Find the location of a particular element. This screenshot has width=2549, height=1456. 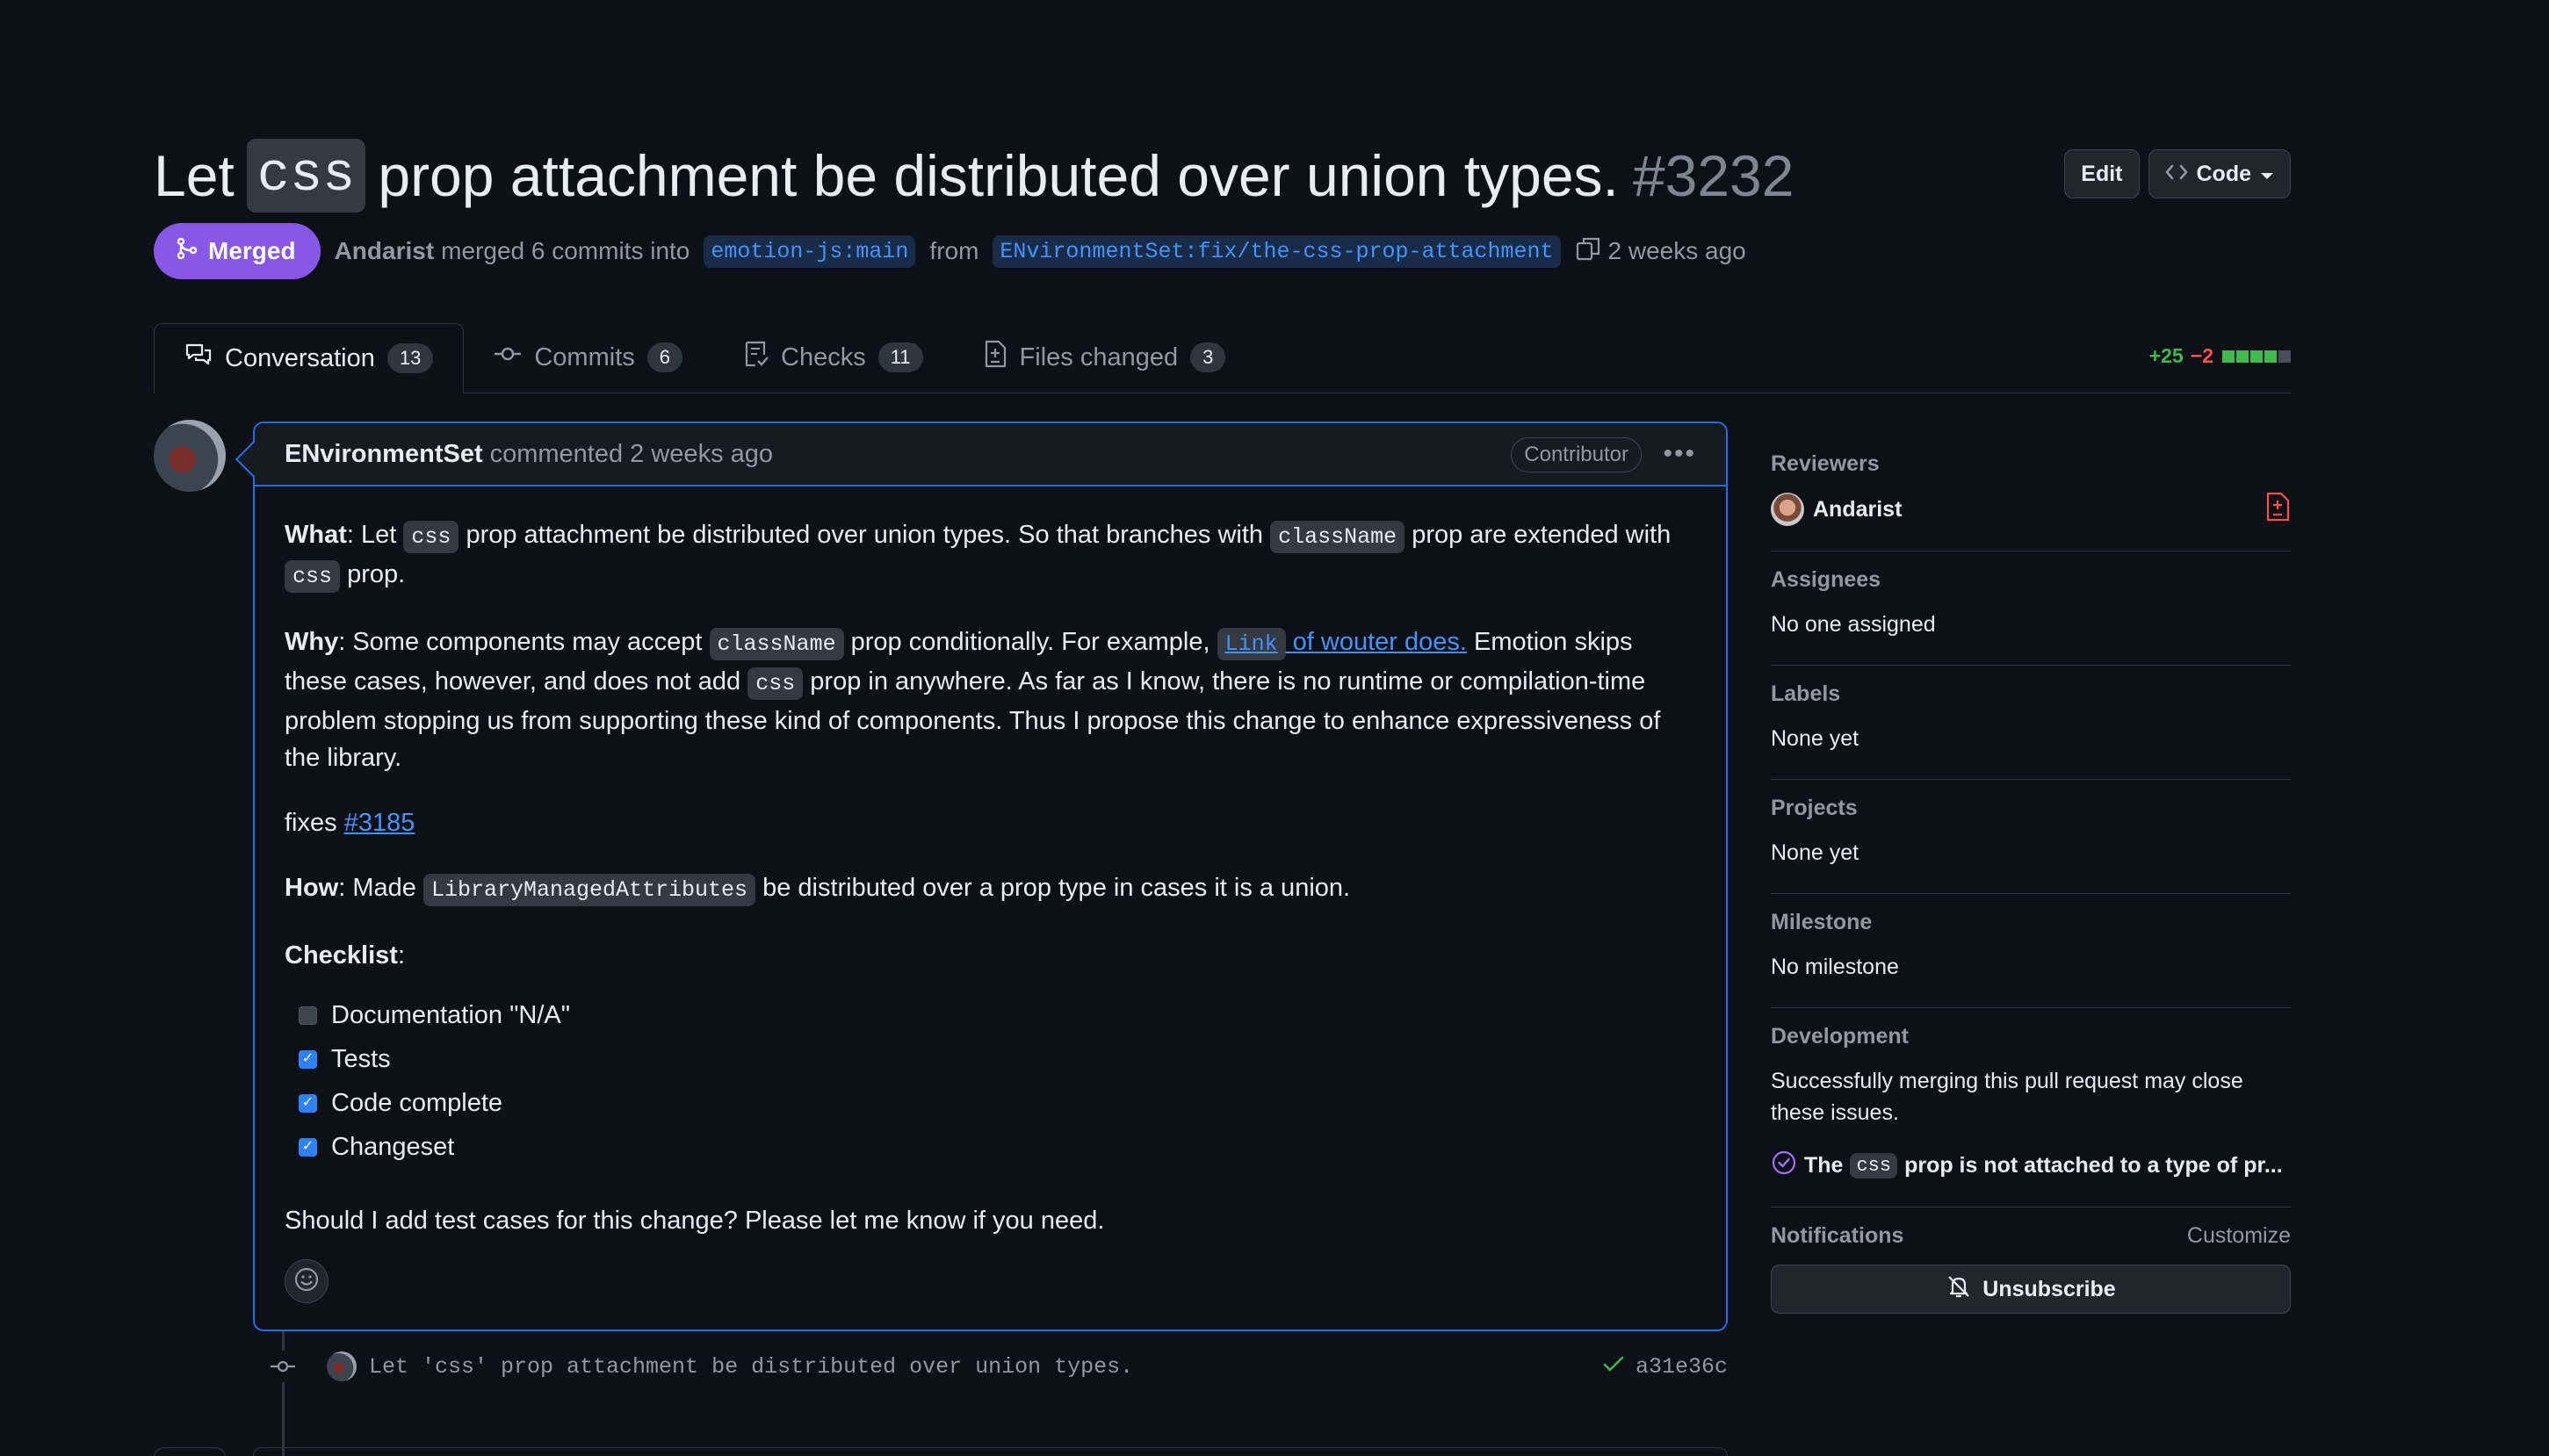

sidebar-assignees: Assignees No one assigned is located at coordinates (2031, 608).